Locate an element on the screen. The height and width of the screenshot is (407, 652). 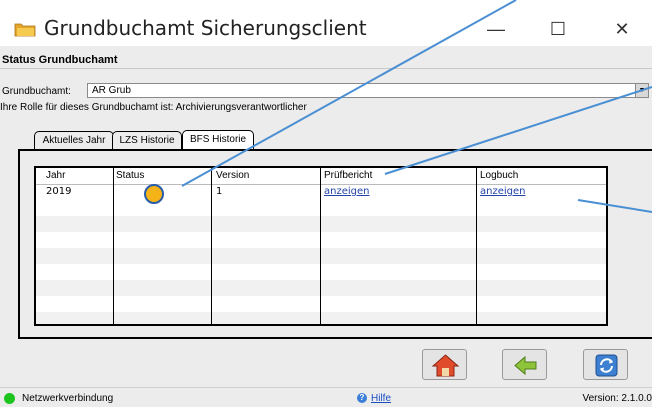
tab-lzs-historie: LZS Historie is located at coordinates (147, 140).